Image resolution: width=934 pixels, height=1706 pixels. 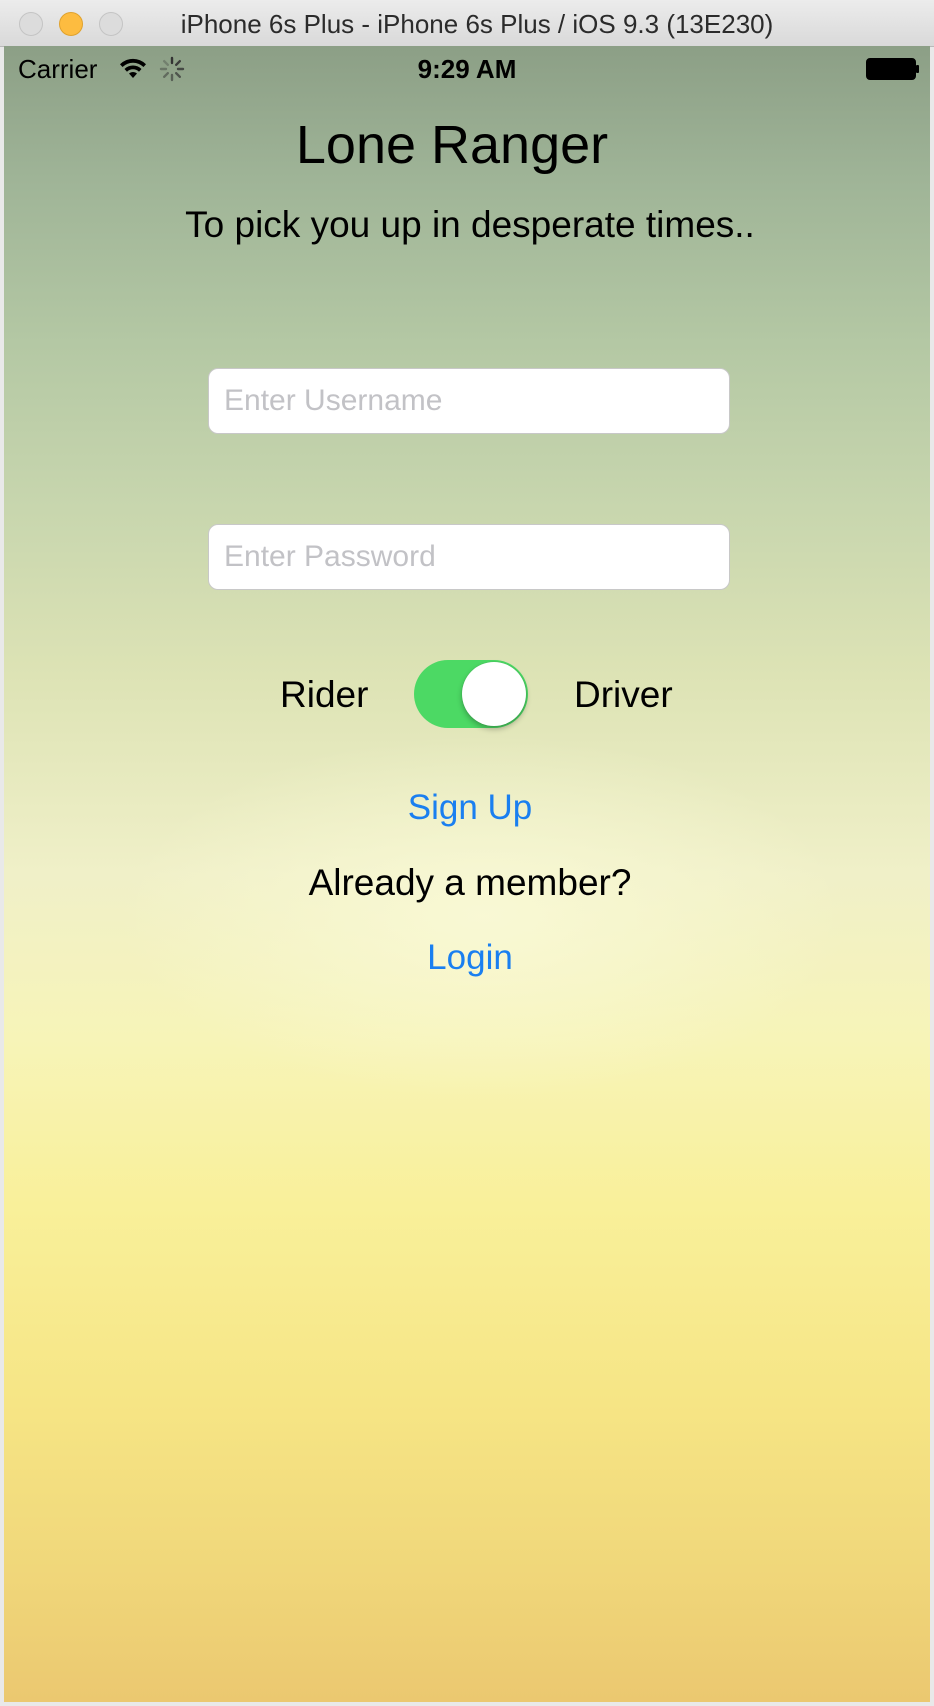 What do you see at coordinates (892, 69) in the screenshot?
I see `battery-icon` at bounding box center [892, 69].